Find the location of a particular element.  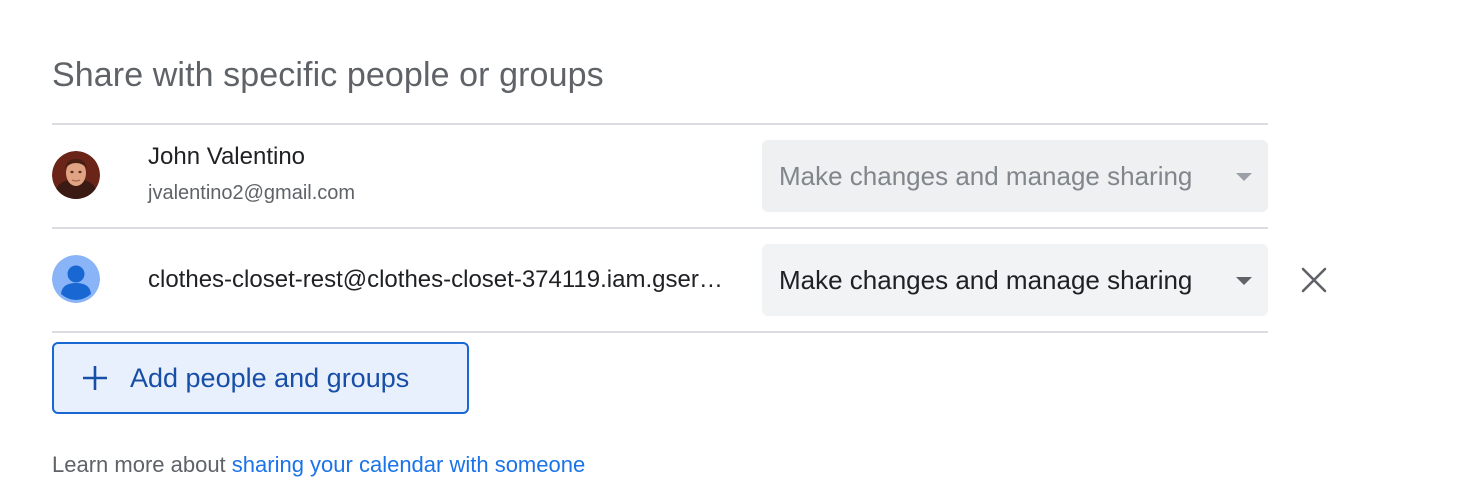

add-people-button: Add people and groups is located at coordinates (260, 378).